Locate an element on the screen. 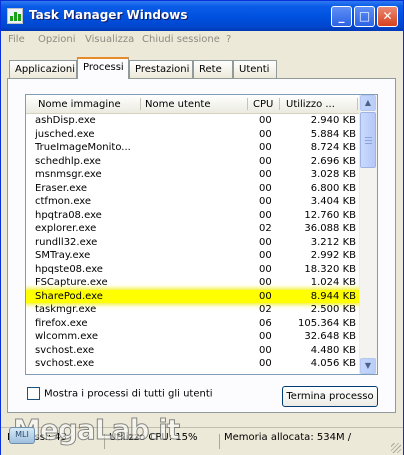 The width and height of the screenshot is (404, 455). column-header-image-name: Nome immagine is located at coordinates (79, 104).